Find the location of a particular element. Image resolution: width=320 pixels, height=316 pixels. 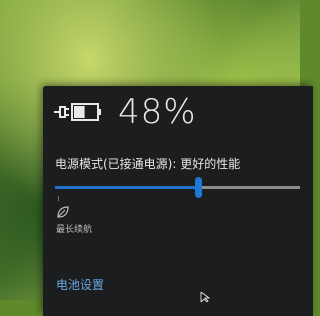

mouse-cursor-icon is located at coordinates (205, 297).